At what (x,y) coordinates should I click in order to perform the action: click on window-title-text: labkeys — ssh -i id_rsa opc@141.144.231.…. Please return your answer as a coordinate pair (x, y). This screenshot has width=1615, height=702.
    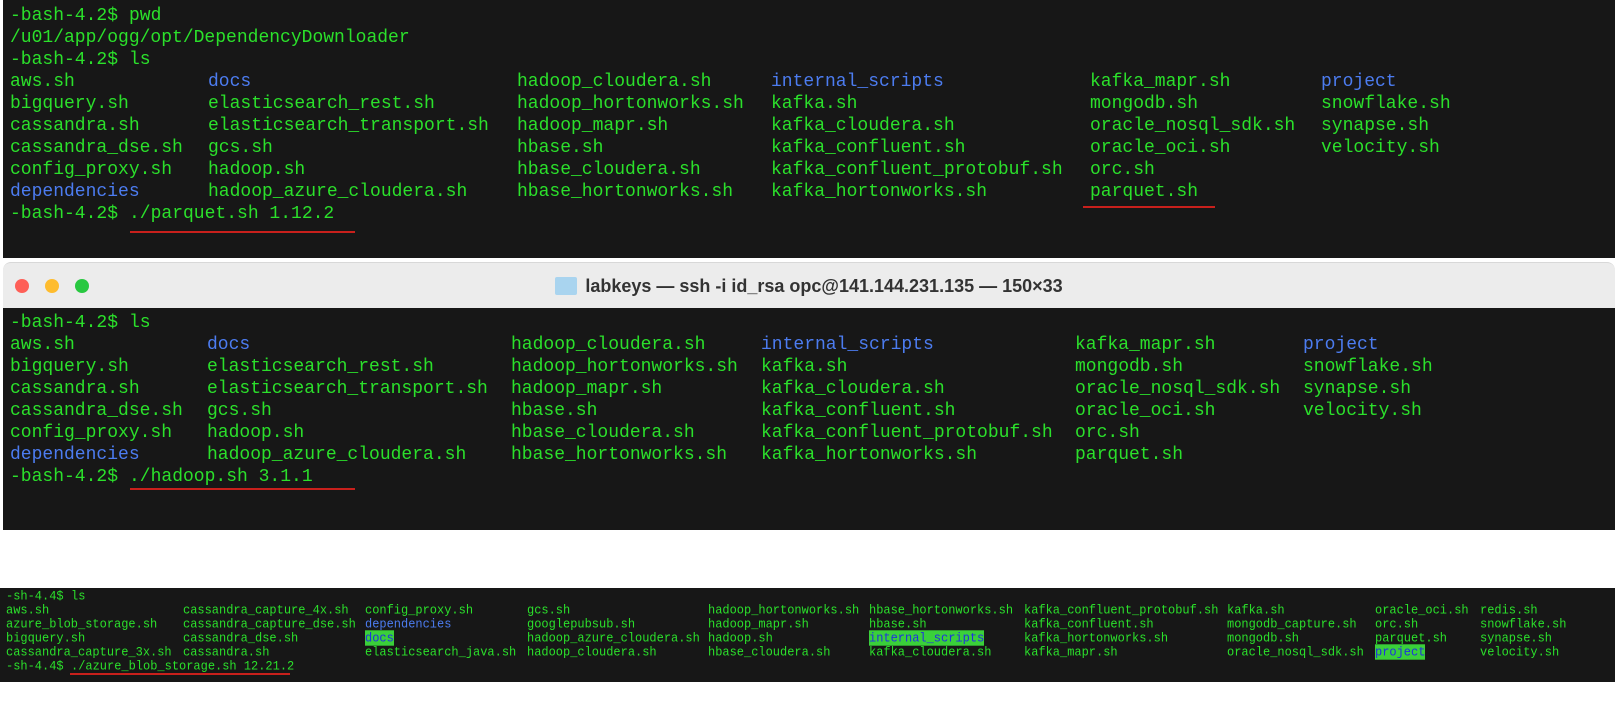
    Looking at the image, I should click on (824, 286).